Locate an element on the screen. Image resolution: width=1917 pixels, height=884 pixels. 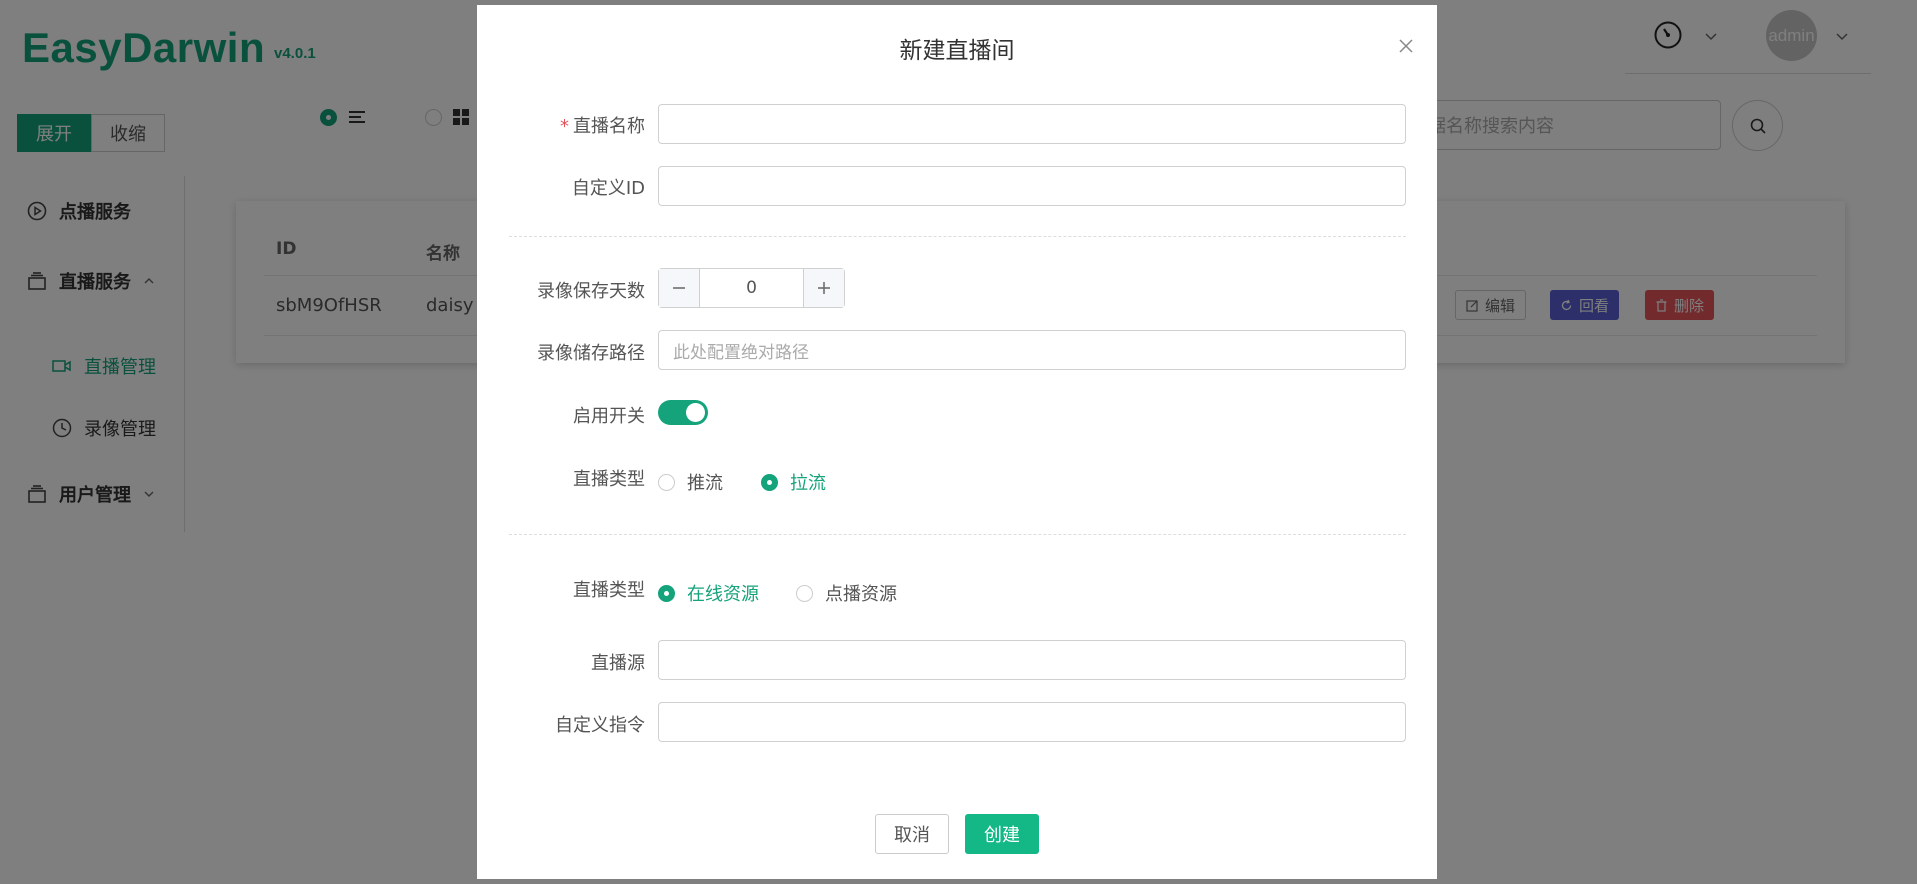
source-type-online-radio: 在线资源 is located at coordinates (708, 593).